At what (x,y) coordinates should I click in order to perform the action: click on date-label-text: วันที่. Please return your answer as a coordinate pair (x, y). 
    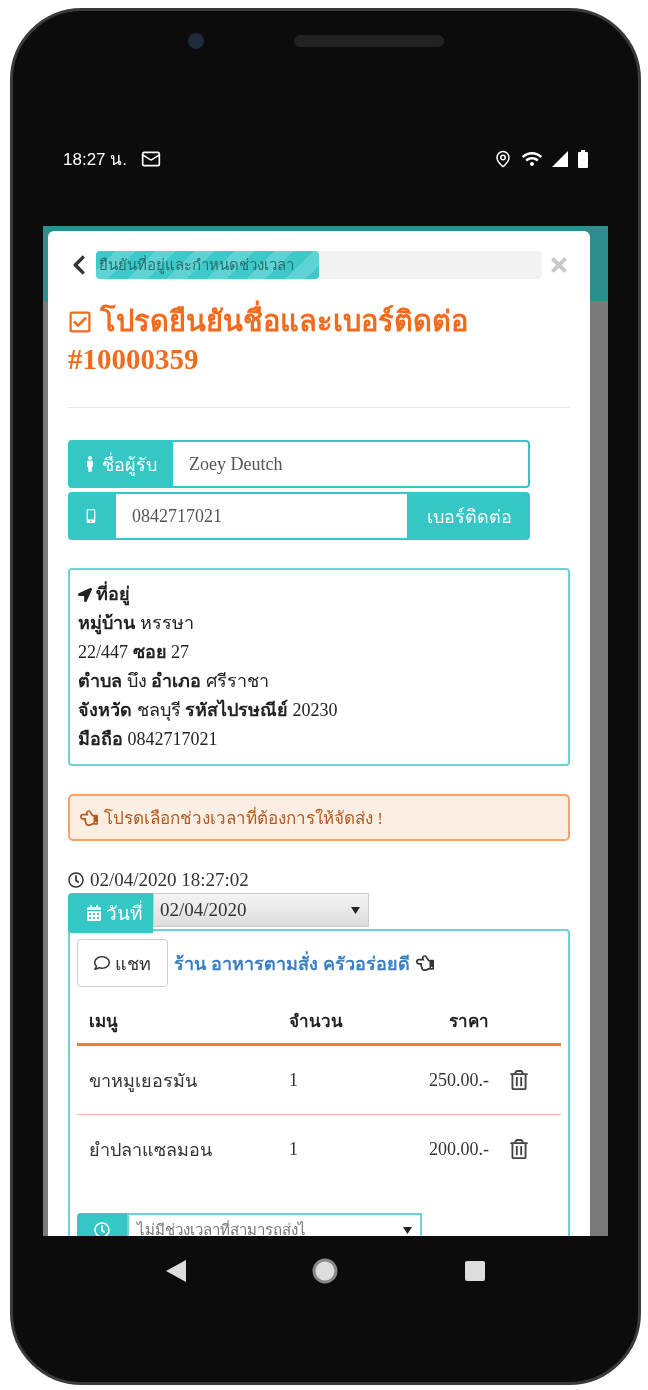
    Looking at the image, I should click on (124, 913).